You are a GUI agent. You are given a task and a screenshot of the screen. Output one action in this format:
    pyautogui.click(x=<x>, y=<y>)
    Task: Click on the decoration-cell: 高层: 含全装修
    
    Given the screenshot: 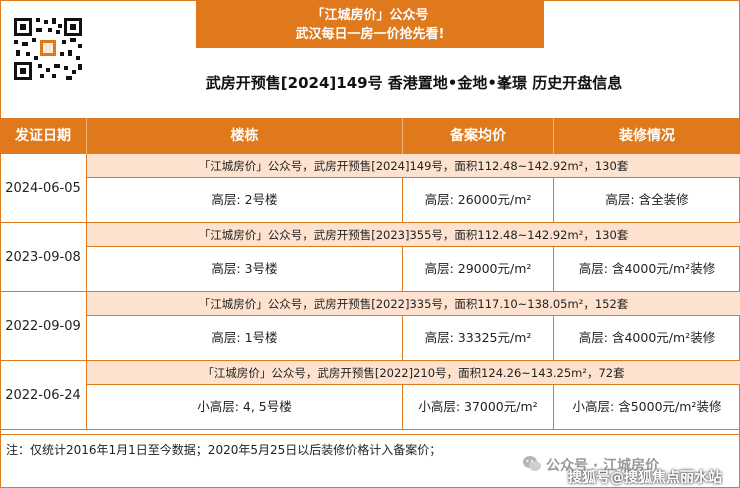 What is the action you would take?
    pyautogui.click(x=647, y=199)
    